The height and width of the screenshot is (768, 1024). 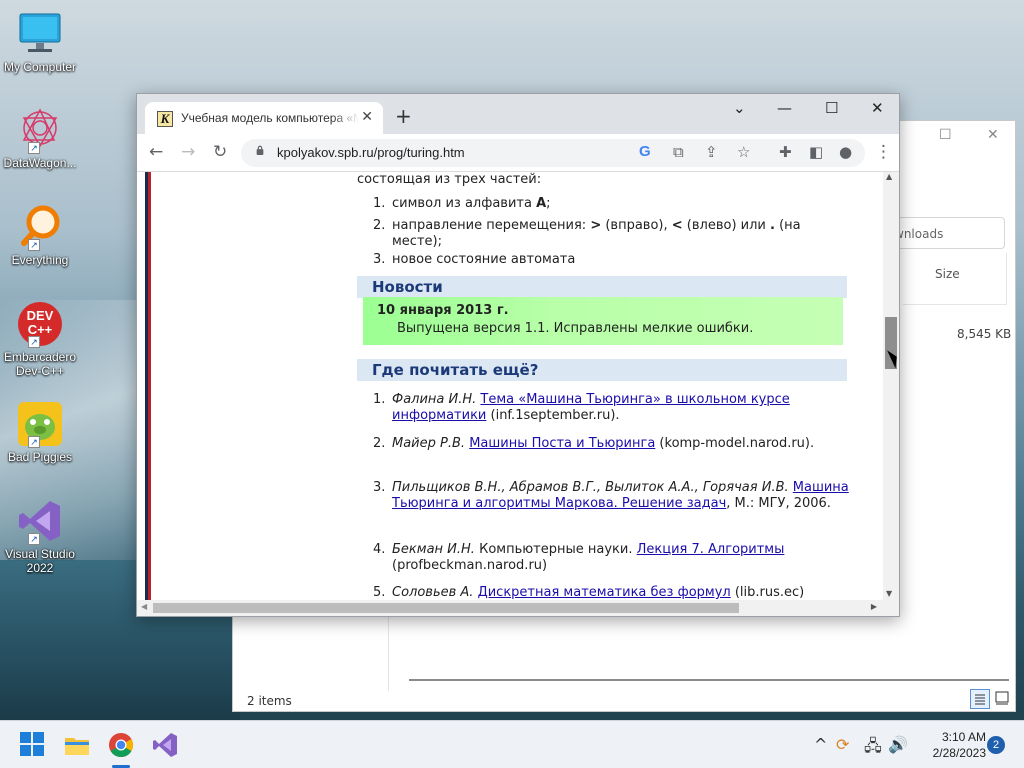 I want to click on bad-piggies-icon: ↗, so click(x=40, y=424).